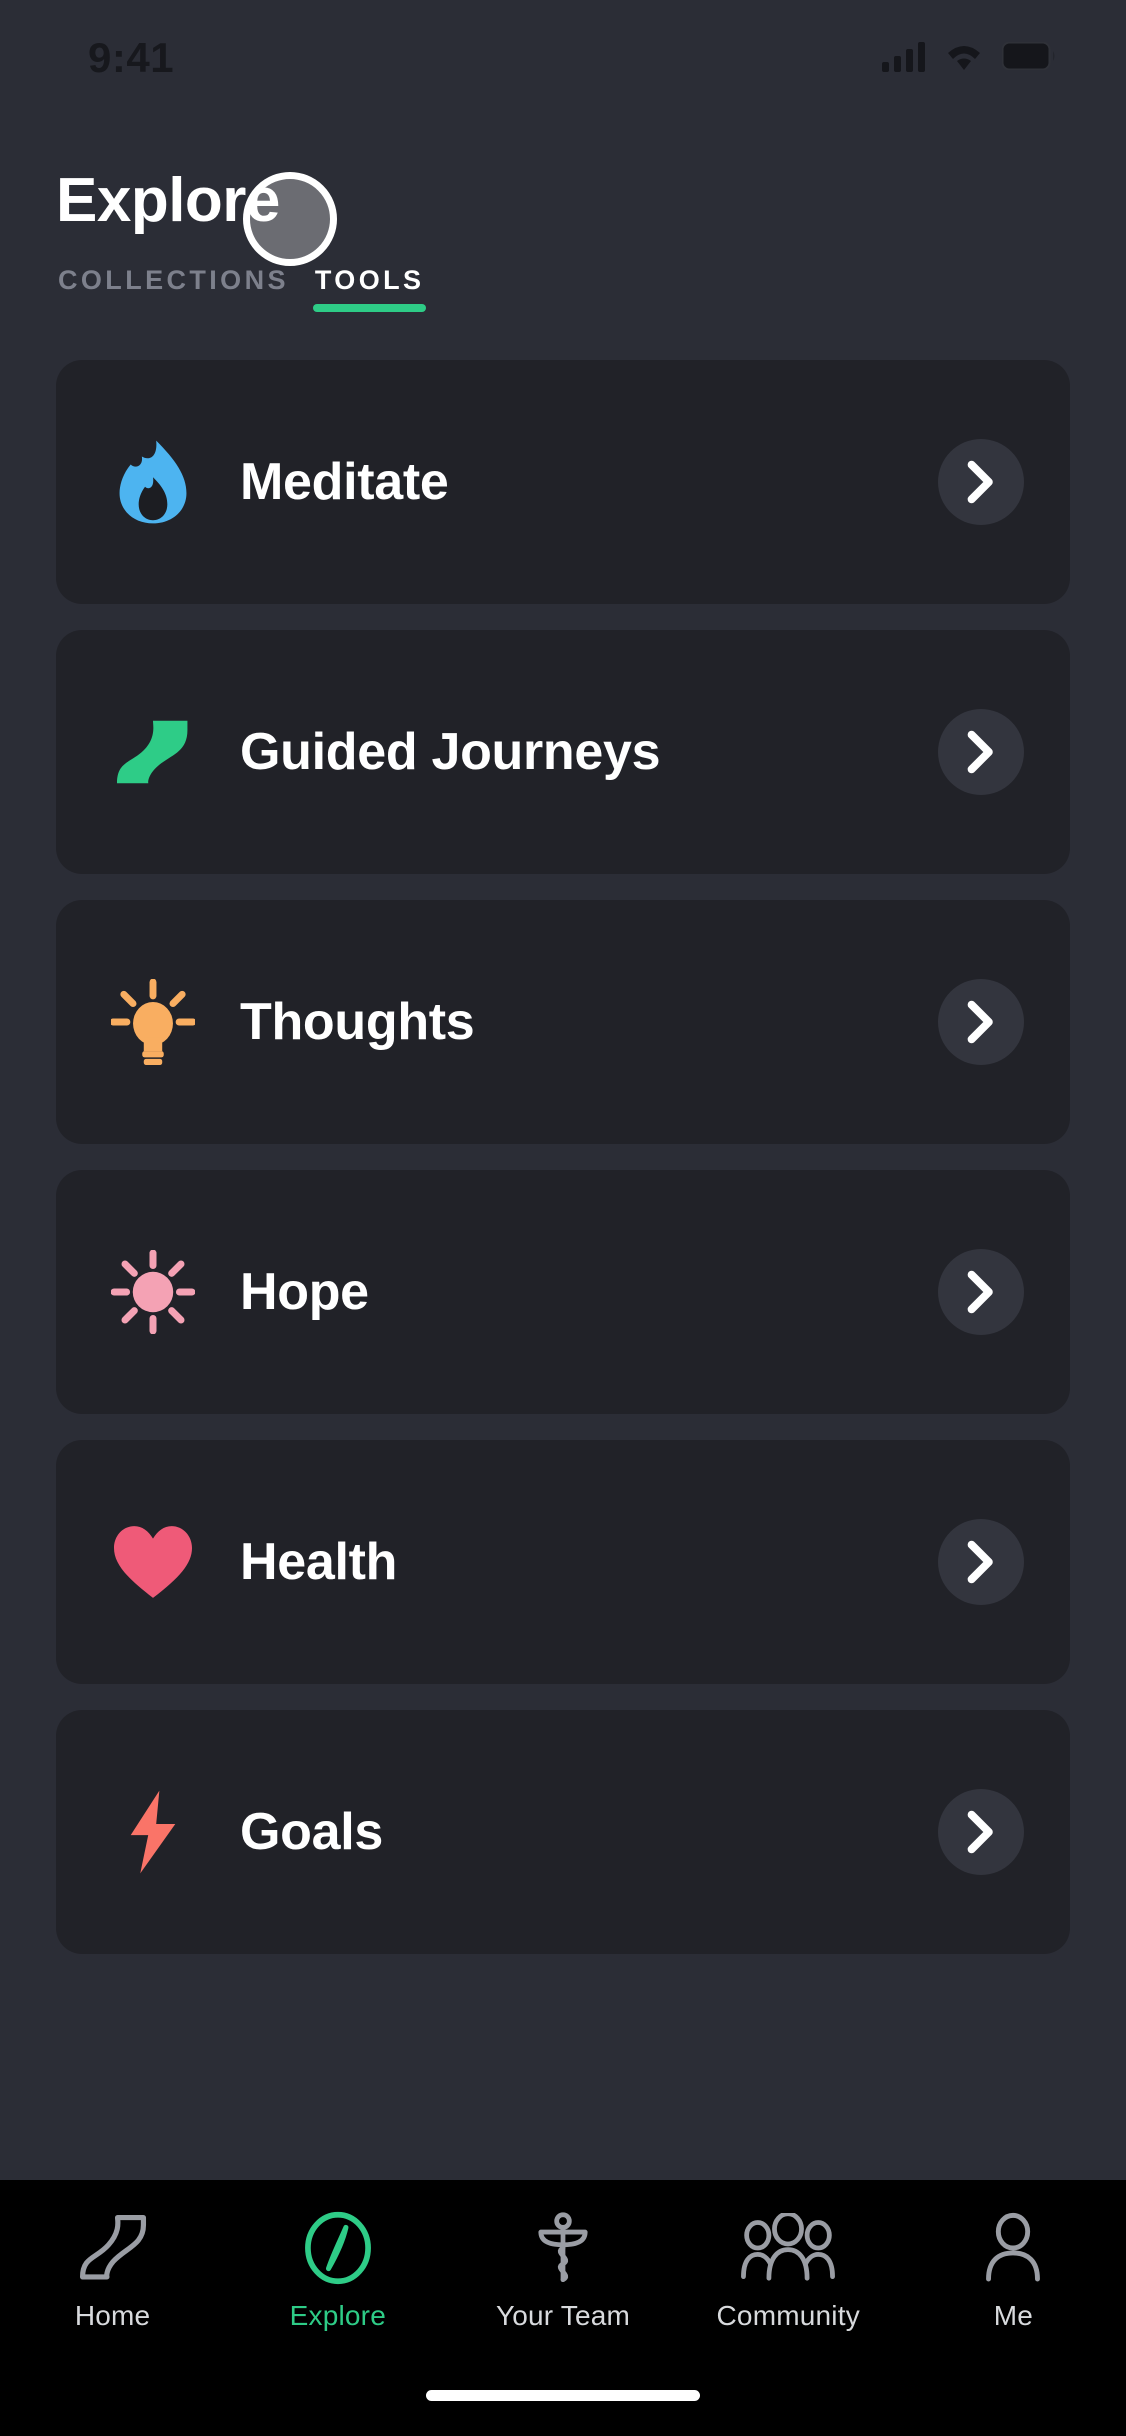  I want to click on caduceus-icon, so click(563, 2248).